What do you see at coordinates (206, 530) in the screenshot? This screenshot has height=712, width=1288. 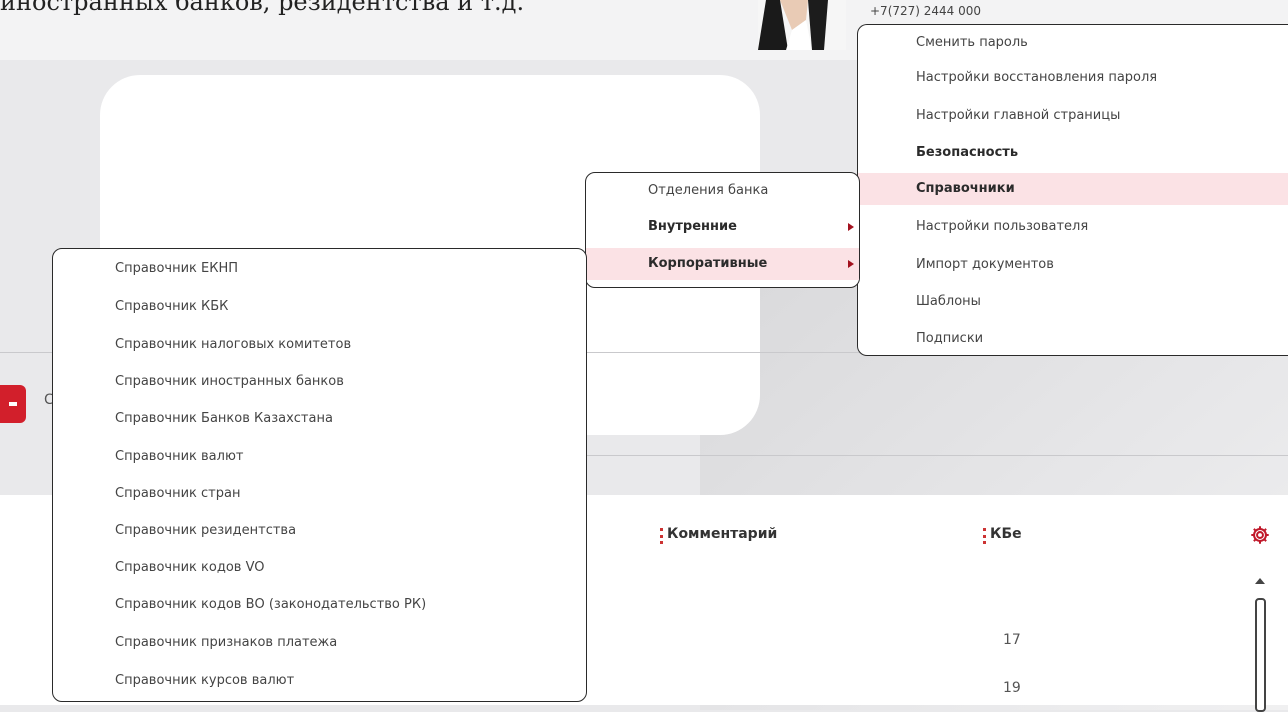 I see `directory-item-label: Справочник резидентства` at bounding box center [206, 530].